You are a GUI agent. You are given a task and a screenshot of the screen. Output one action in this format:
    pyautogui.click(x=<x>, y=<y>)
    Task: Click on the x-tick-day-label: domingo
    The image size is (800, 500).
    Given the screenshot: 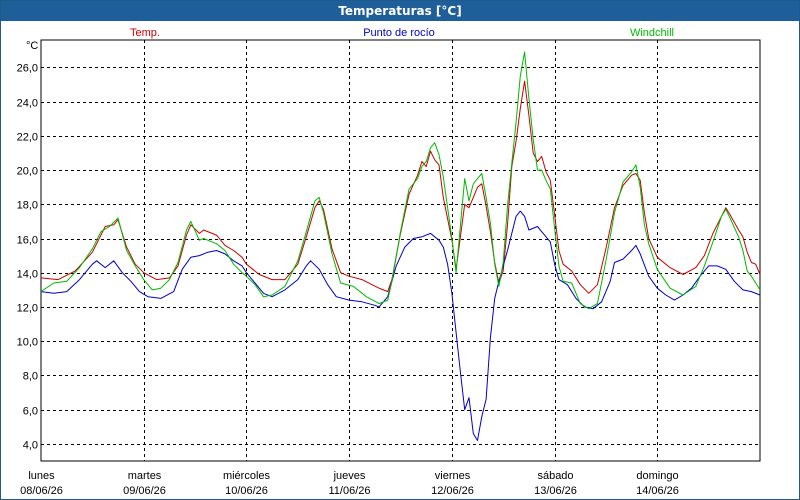 What is the action you would take?
    pyautogui.click(x=657, y=476)
    